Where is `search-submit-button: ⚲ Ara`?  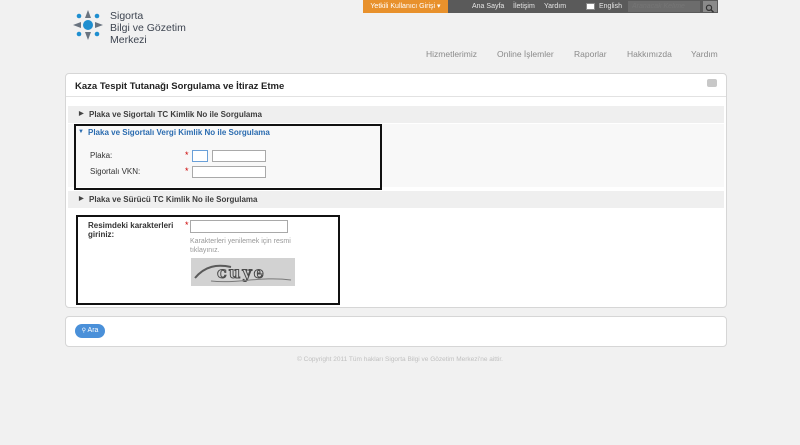 search-submit-button: ⚲ Ara is located at coordinates (90, 331).